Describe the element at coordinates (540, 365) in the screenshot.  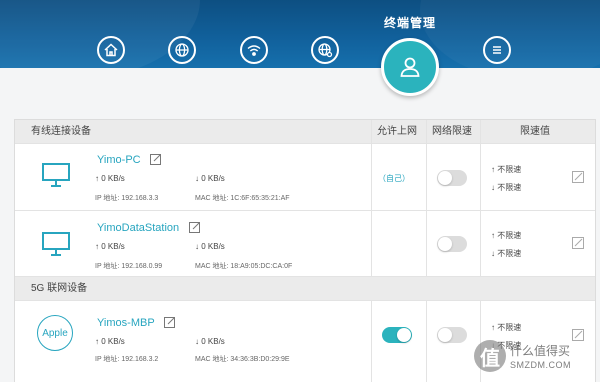
I see `watermark-url: SMZDM.COM` at that location.